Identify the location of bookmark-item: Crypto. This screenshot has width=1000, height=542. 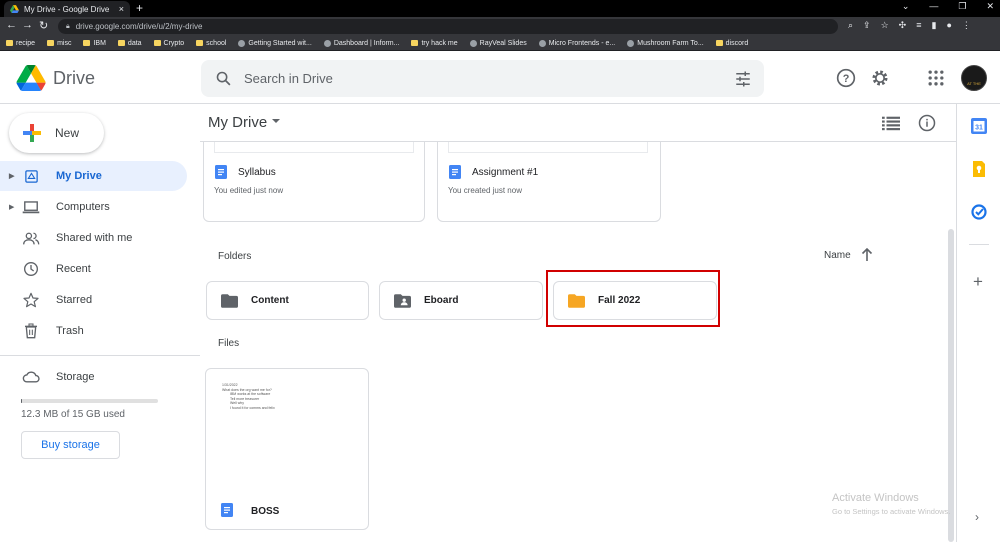
(168, 43).